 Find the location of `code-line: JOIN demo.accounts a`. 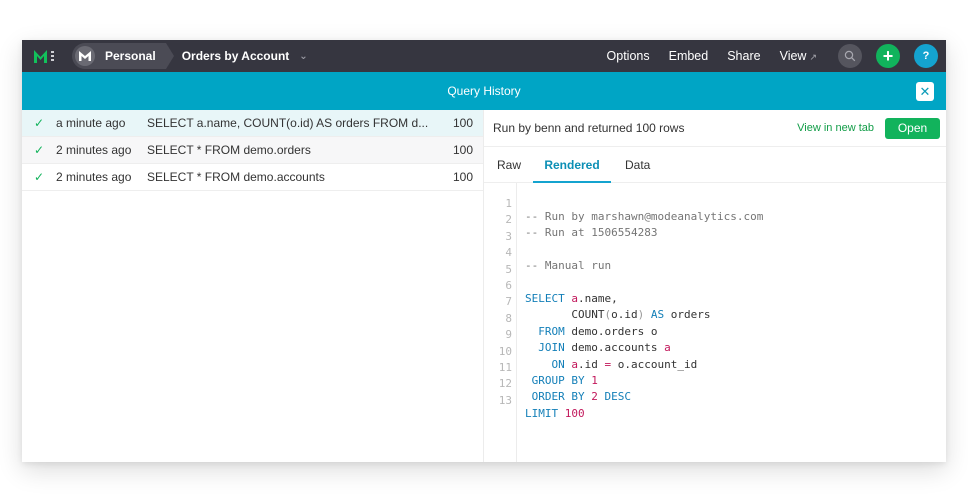

code-line: JOIN demo.accounts a is located at coordinates (644, 348).